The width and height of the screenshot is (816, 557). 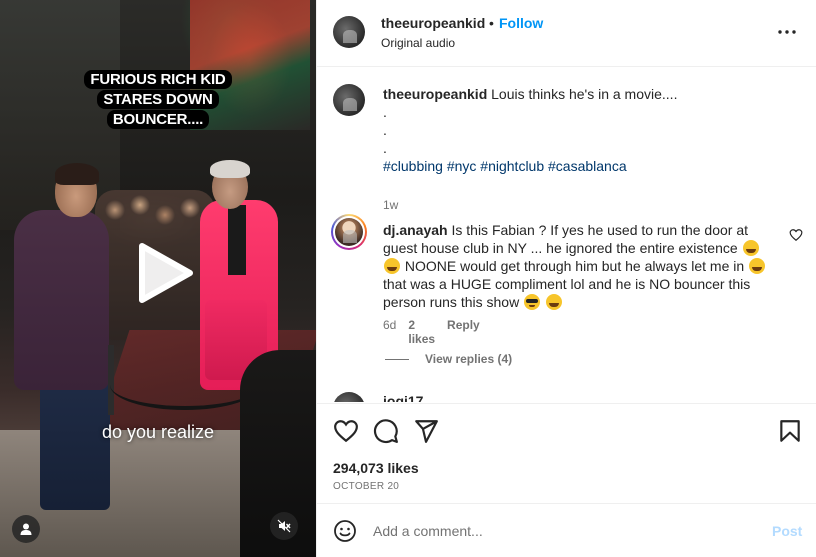 What do you see at coordinates (418, 43) in the screenshot?
I see `audio-link: Original audio` at bounding box center [418, 43].